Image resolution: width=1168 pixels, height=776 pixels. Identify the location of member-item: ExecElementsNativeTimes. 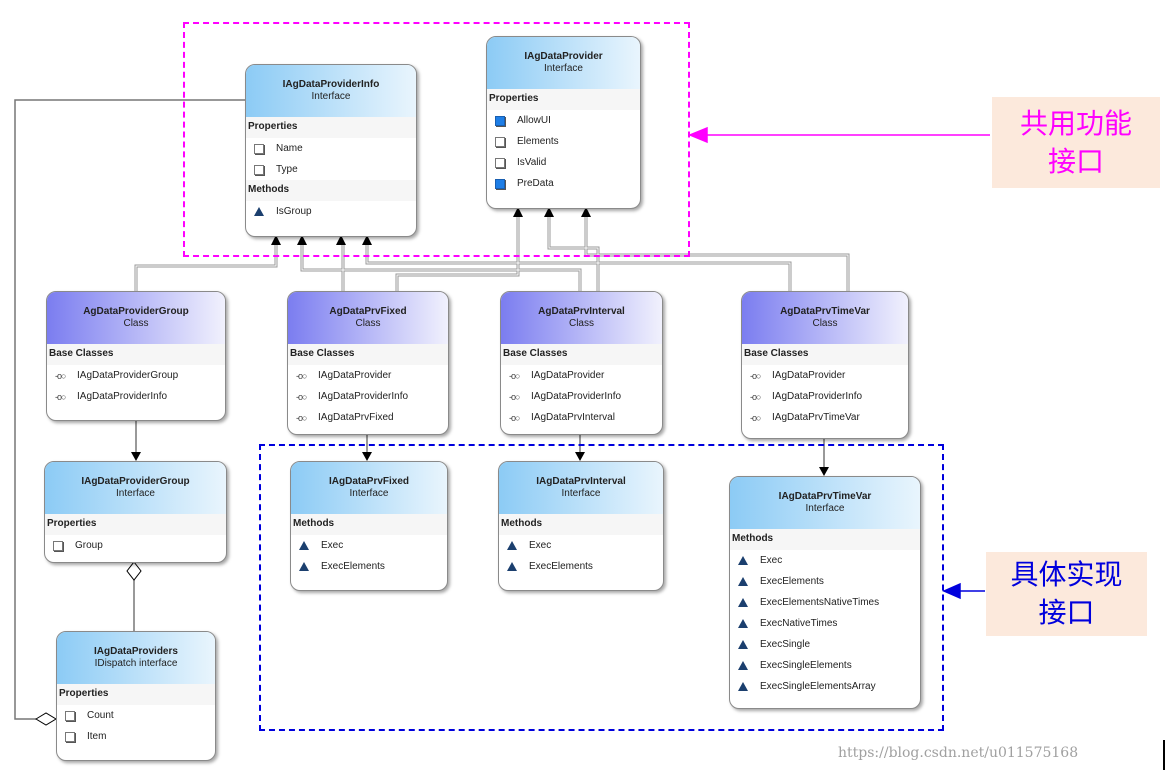
(825, 602).